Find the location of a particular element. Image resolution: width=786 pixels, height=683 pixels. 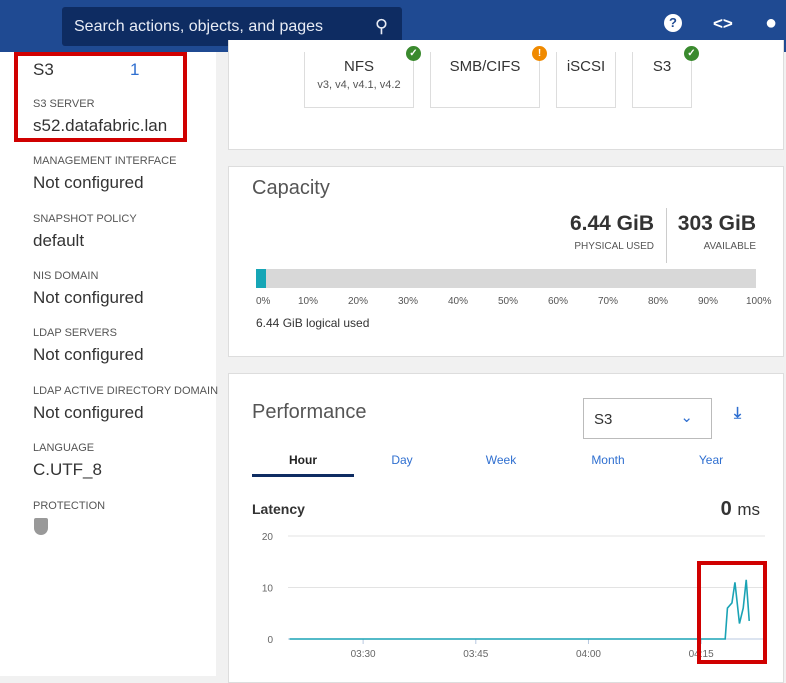

y-tick-label: 10 is located at coordinates (268, 589).